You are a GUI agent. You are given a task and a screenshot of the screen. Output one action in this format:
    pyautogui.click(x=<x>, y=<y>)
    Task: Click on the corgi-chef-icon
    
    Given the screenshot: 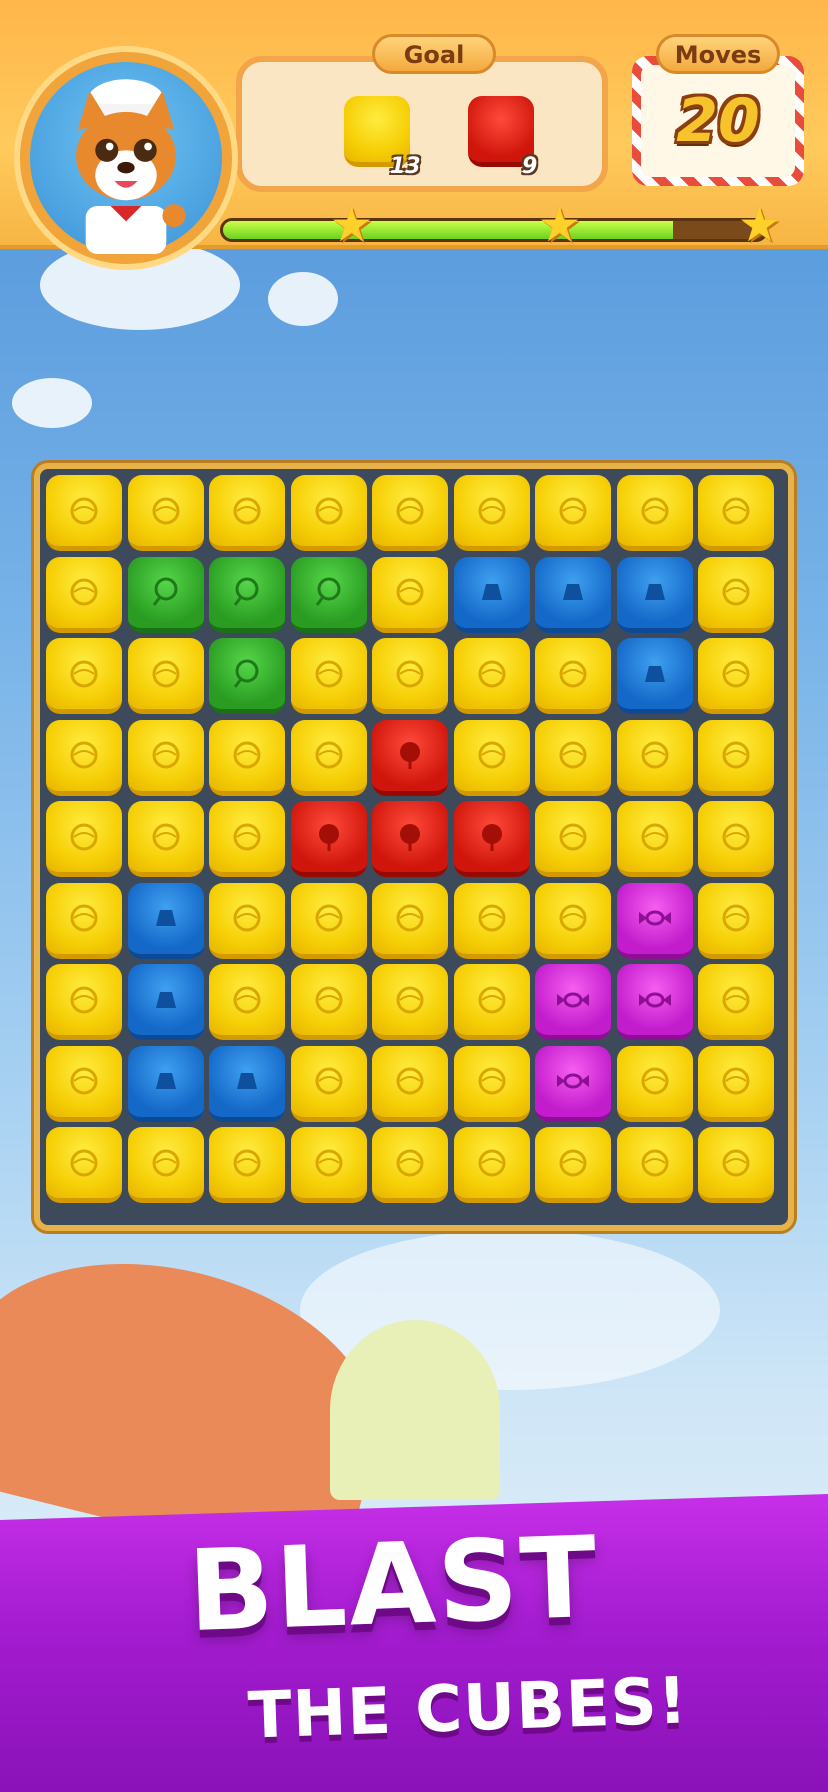 What is the action you would take?
    pyautogui.click(x=131, y=166)
    